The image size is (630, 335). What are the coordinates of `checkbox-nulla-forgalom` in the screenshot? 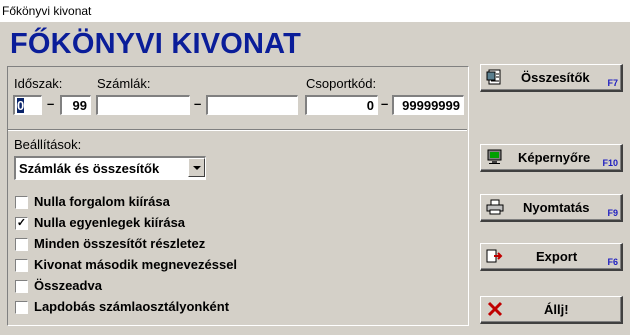 It's located at (21, 202).